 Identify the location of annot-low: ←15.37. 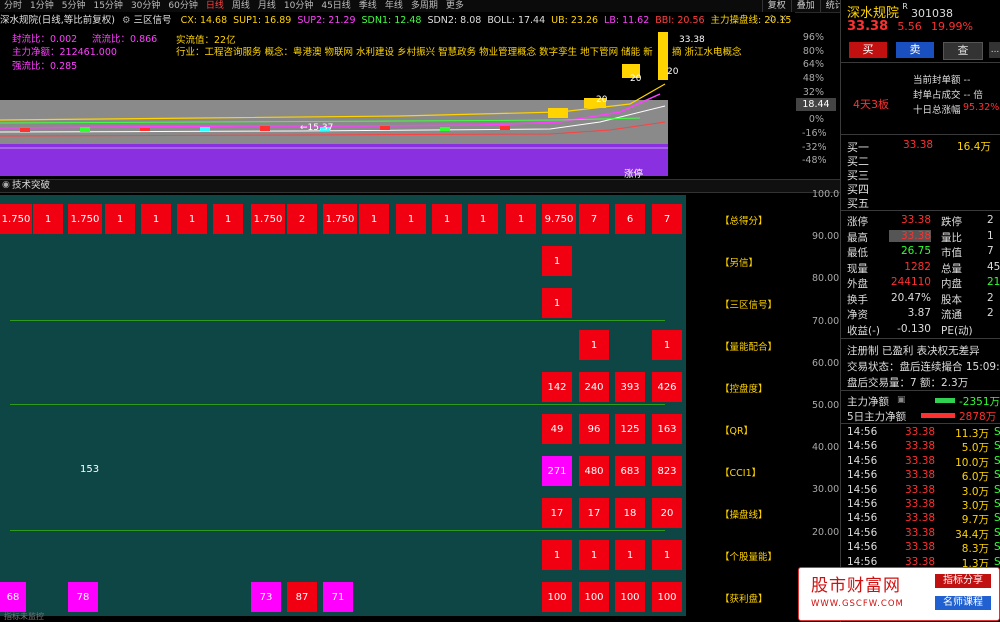
(317, 128).